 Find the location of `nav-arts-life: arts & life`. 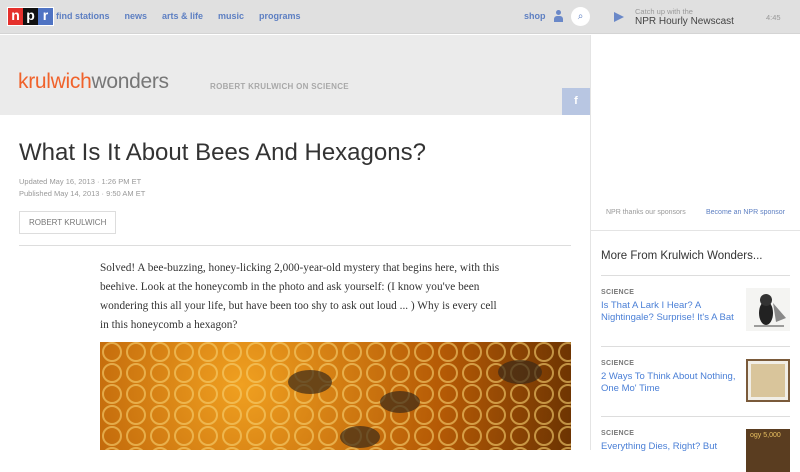

nav-arts-life: arts & life is located at coordinates (182, 16).